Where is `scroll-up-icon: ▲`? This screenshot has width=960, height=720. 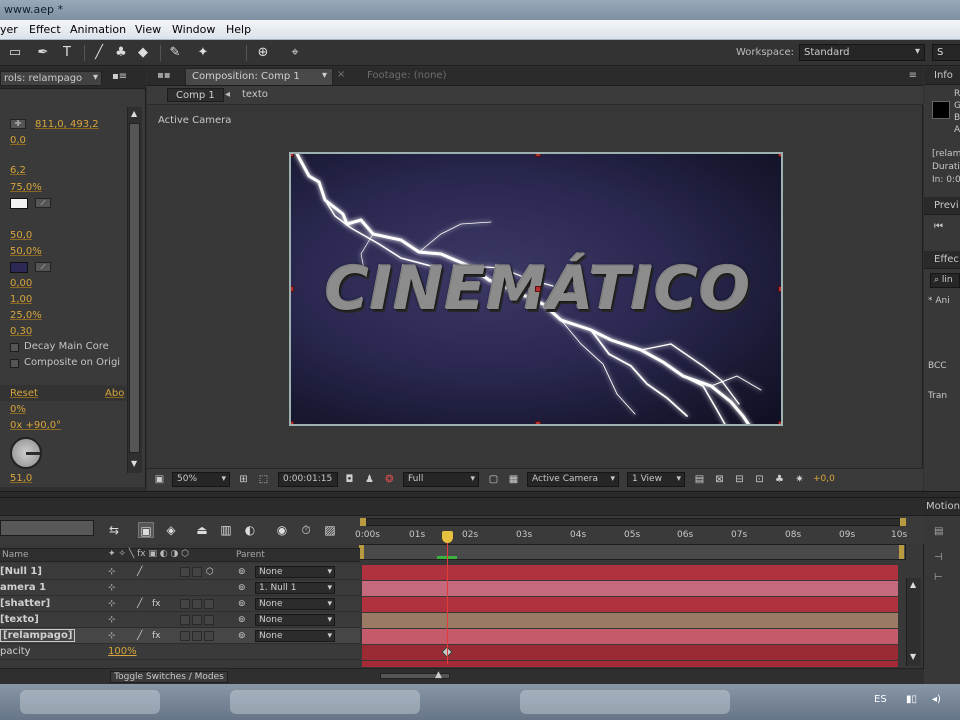 scroll-up-icon: ▲ is located at coordinates (913, 584).